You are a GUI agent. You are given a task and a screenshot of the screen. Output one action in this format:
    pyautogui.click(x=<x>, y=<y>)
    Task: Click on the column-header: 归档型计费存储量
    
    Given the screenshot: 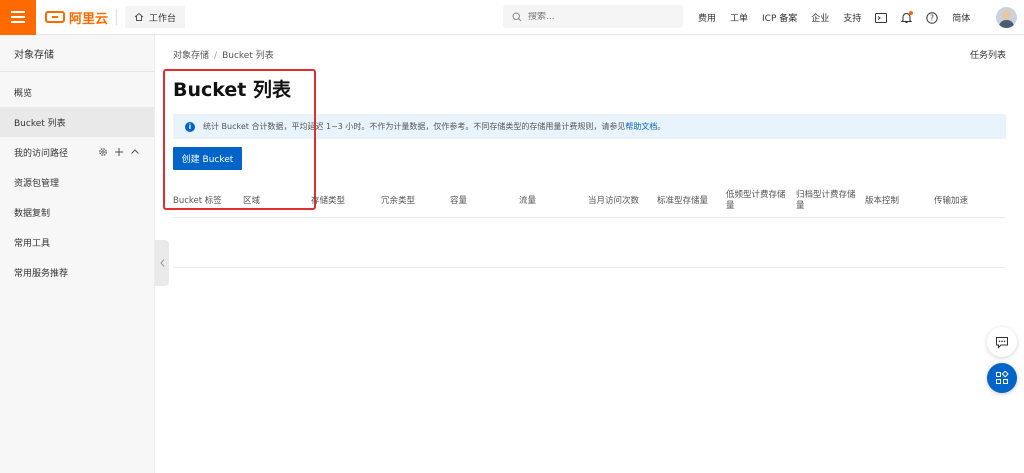 What is the action you would take?
    pyautogui.click(x=830, y=201)
    